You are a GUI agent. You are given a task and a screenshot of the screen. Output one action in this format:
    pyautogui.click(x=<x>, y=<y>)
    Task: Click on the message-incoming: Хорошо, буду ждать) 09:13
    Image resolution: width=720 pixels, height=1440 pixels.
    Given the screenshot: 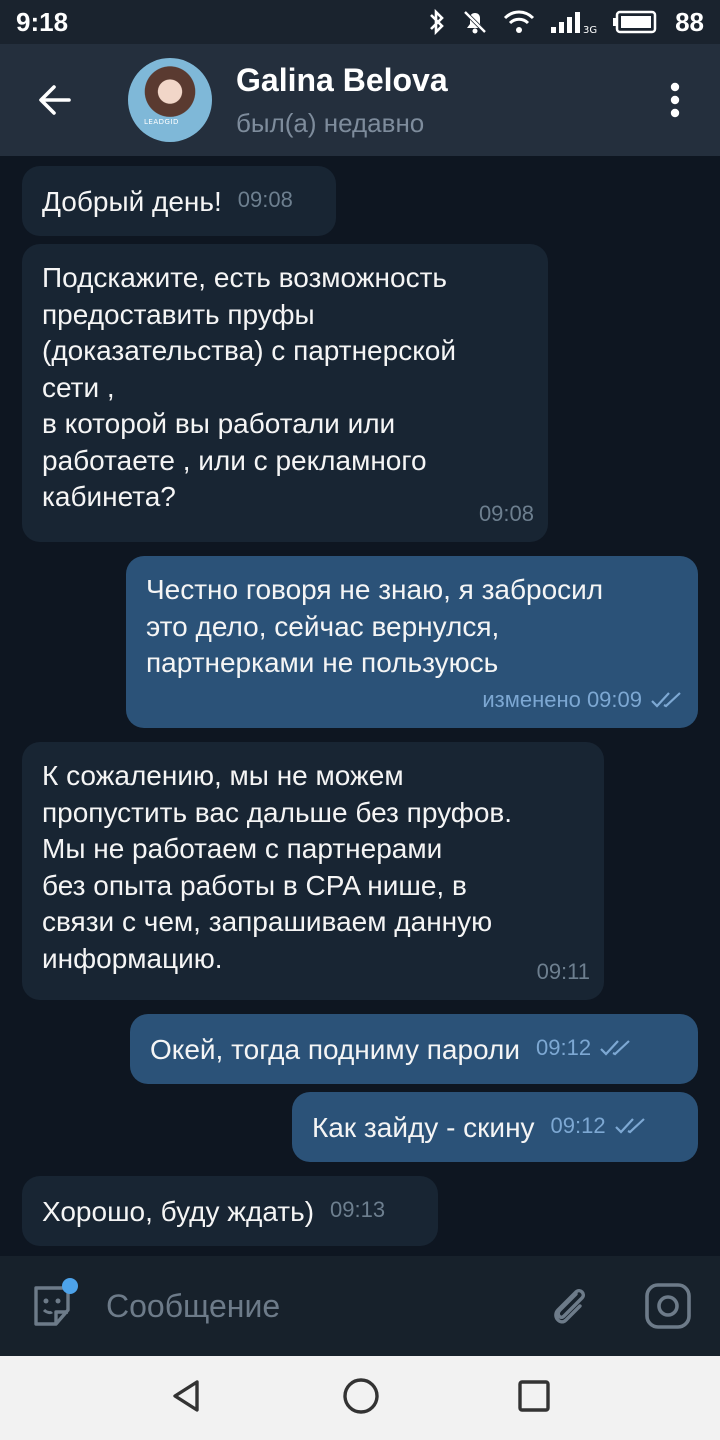 What is the action you would take?
    pyautogui.click(x=230, y=1211)
    